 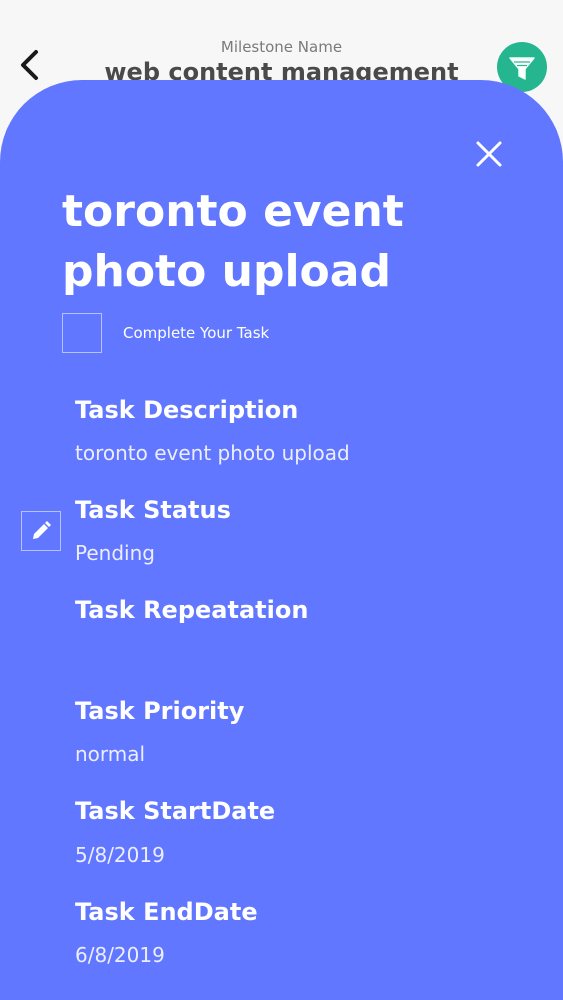 What do you see at coordinates (166, 912) in the screenshot?
I see `task-enddate-label: Task EndDate` at bounding box center [166, 912].